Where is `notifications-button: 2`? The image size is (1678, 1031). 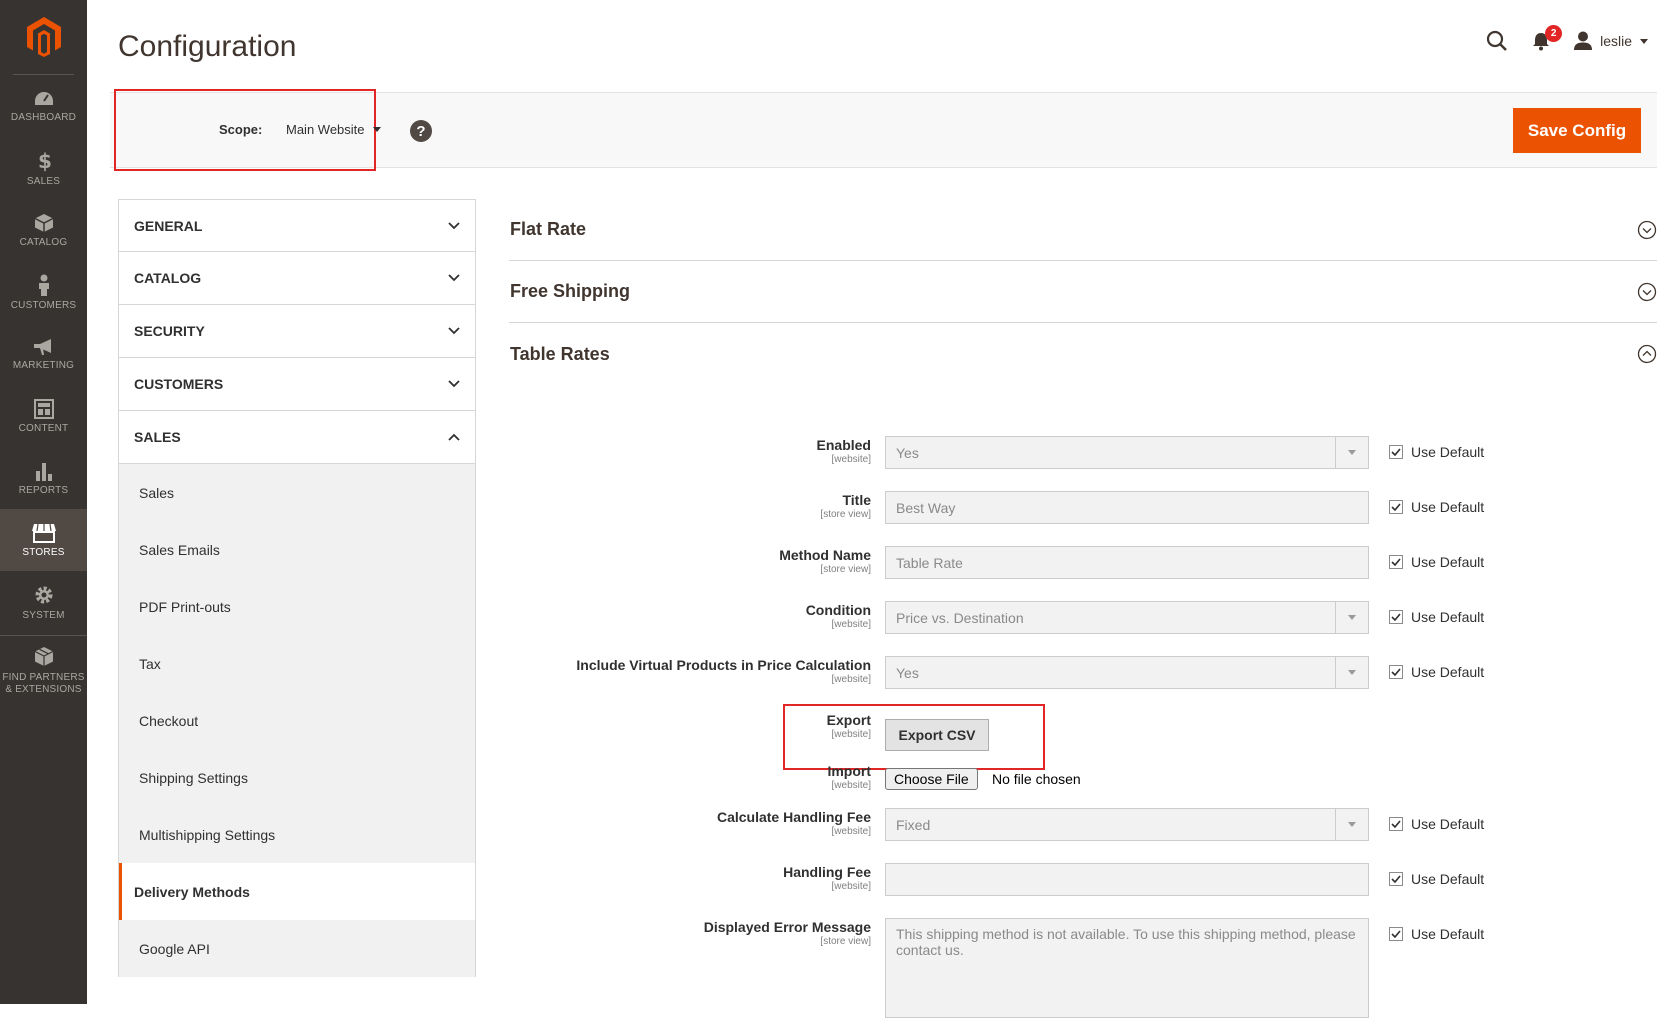 notifications-button: 2 is located at coordinates (1547, 38).